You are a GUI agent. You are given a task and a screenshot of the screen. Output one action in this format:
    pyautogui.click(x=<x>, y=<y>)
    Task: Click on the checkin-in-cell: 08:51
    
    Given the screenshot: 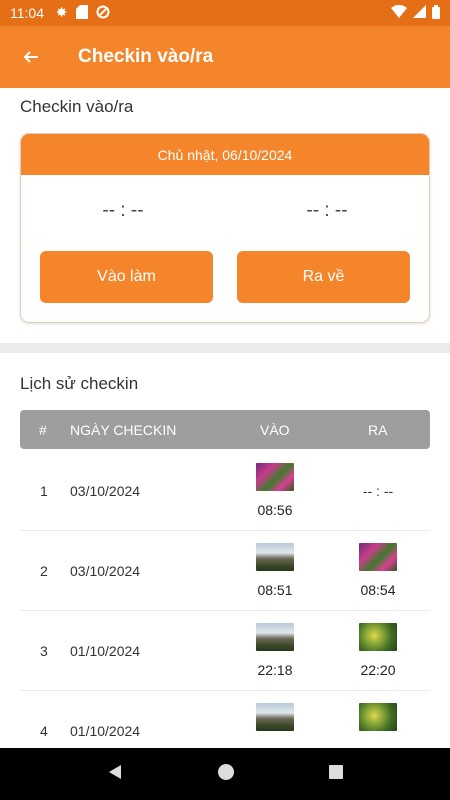 What is the action you would take?
    pyautogui.click(x=275, y=570)
    